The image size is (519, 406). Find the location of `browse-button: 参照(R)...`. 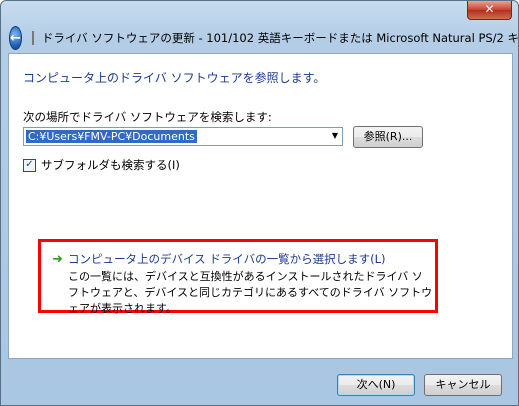

browse-button: 参照(R)... is located at coordinates (388, 137).